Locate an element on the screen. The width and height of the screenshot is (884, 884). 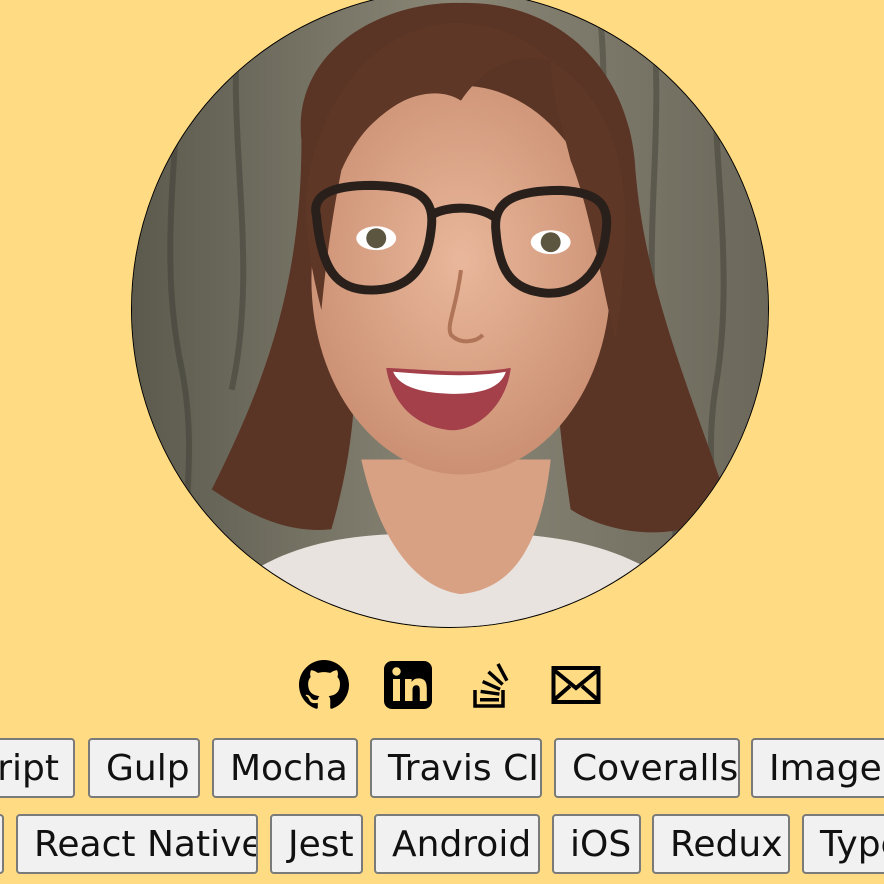
linkedin-link is located at coordinates (408, 685).